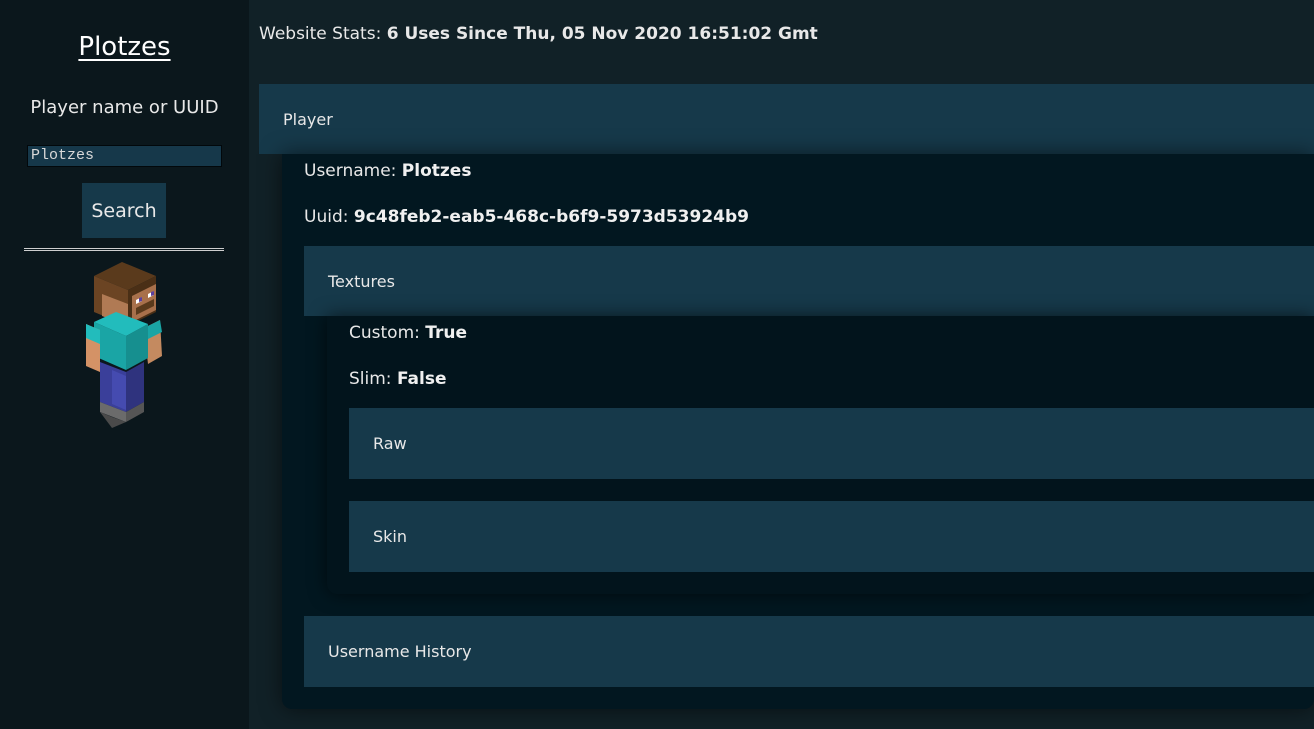 This screenshot has height=729, width=1314. I want to click on custom-label: Custom:, so click(384, 333).